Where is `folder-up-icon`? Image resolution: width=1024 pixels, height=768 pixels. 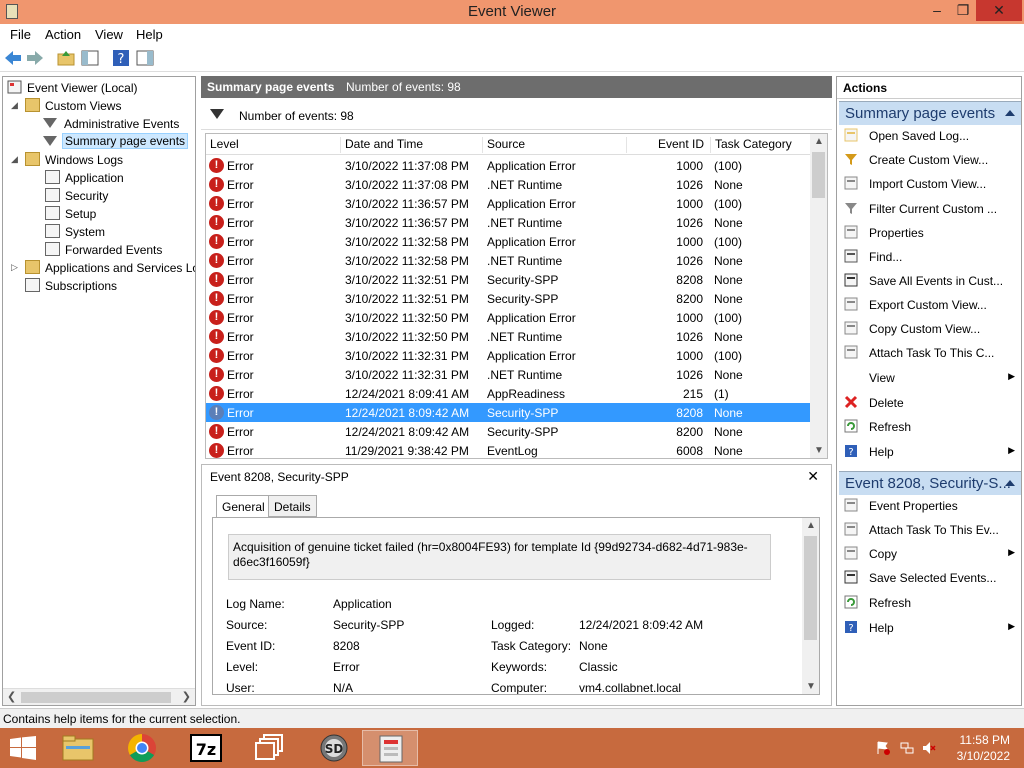
folder-up-icon is located at coordinates (66, 58).